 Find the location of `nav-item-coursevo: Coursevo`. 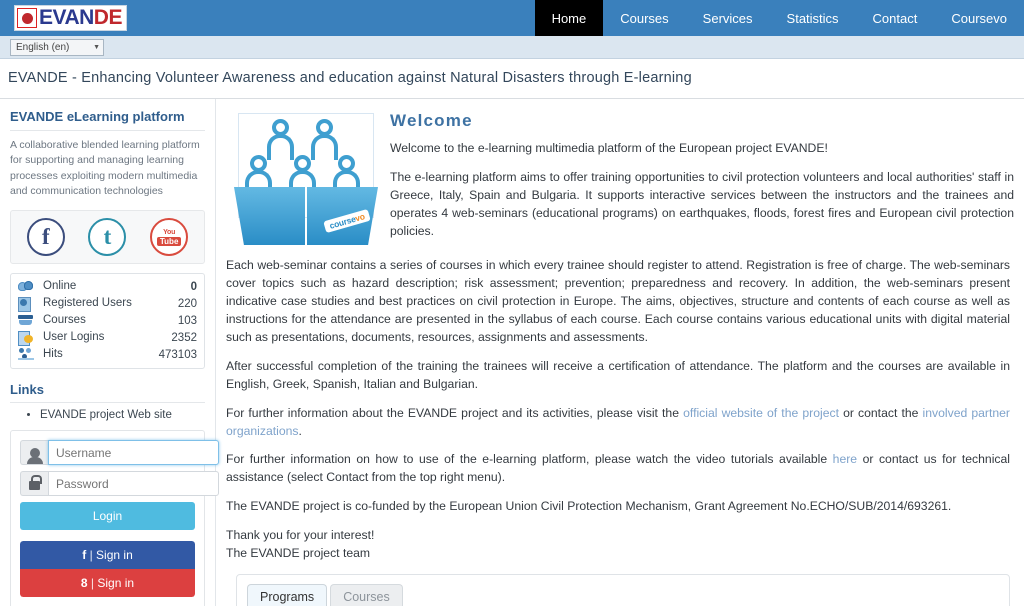

nav-item-coursevo: Coursevo is located at coordinates (979, 18).